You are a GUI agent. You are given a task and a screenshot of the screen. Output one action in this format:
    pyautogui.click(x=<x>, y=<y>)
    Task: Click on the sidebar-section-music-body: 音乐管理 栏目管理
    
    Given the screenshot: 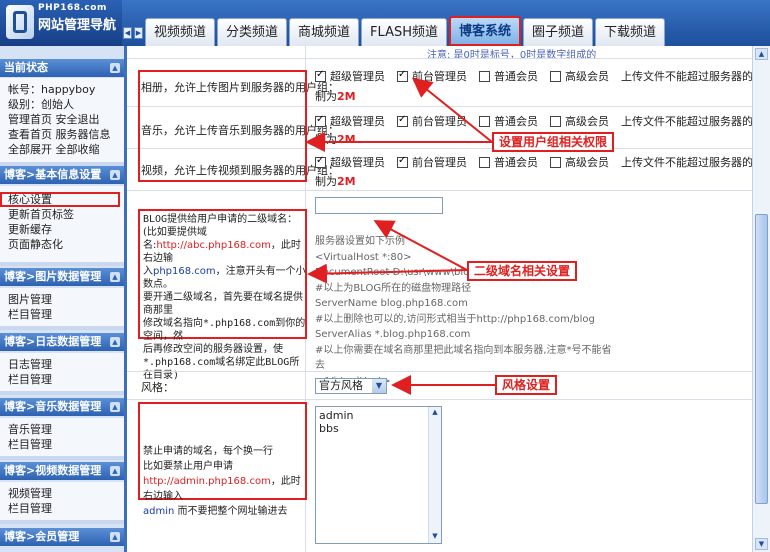 What is the action you would take?
    pyautogui.click(x=62, y=437)
    